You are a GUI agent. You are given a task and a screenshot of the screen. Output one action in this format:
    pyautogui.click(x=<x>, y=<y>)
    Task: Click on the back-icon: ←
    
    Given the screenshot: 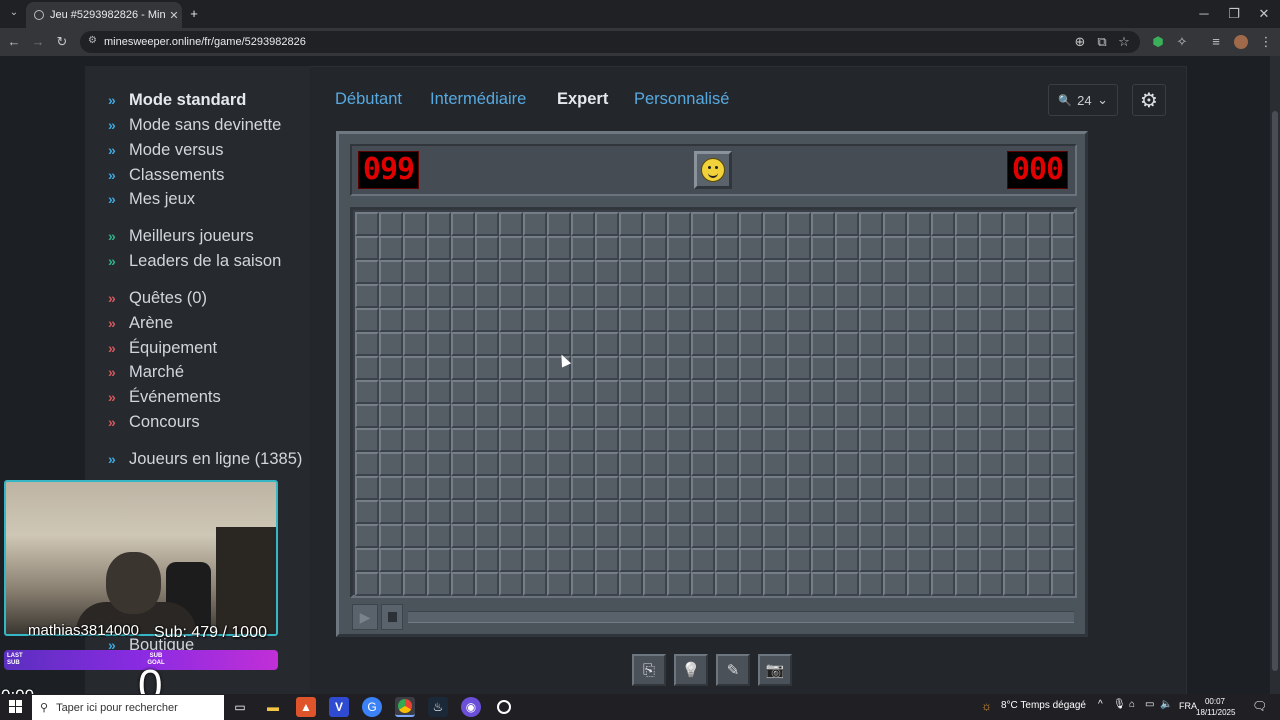 What is the action you would take?
    pyautogui.click(x=14, y=41)
    